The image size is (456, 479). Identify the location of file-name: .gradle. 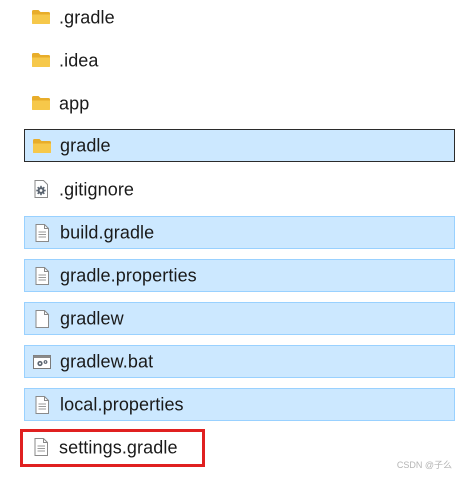
(87, 17).